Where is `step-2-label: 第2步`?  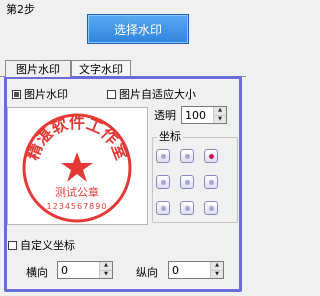
step-2-label: 第2步 is located at coordinates (20, 9).